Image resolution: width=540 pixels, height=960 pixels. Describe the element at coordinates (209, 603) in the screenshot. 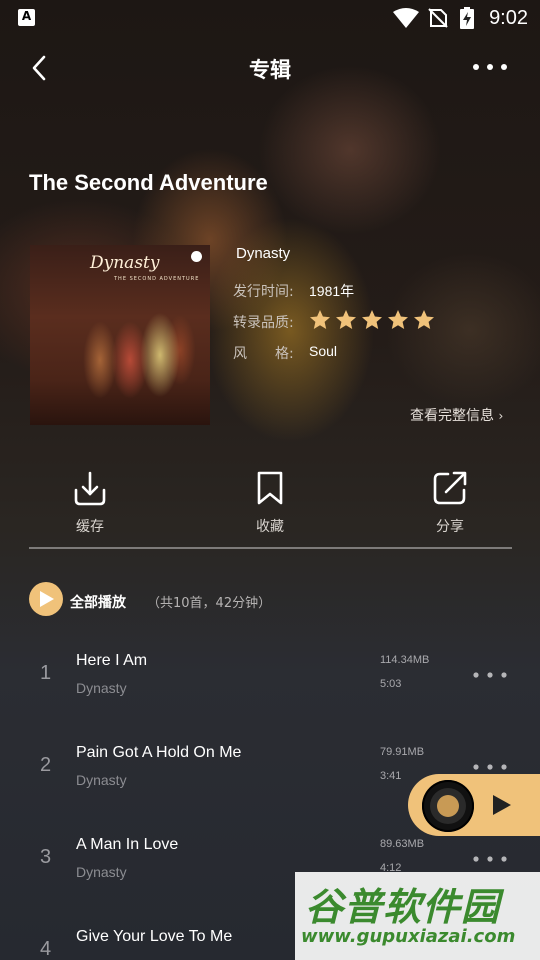

I see `track-count-text: （共10首，42分钟）` at that location.